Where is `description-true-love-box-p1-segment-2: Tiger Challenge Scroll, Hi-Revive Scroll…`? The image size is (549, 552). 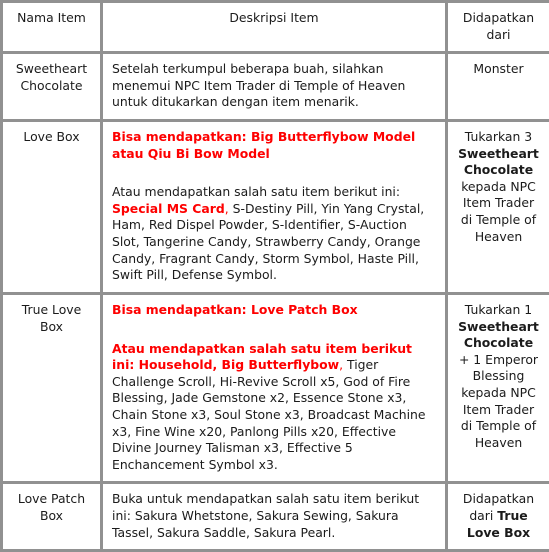
description-true-love-box-p1-segment-2: Tiger Challenge Scroll, Hi-Revive Scroll… is located at coordinates (269, 414).